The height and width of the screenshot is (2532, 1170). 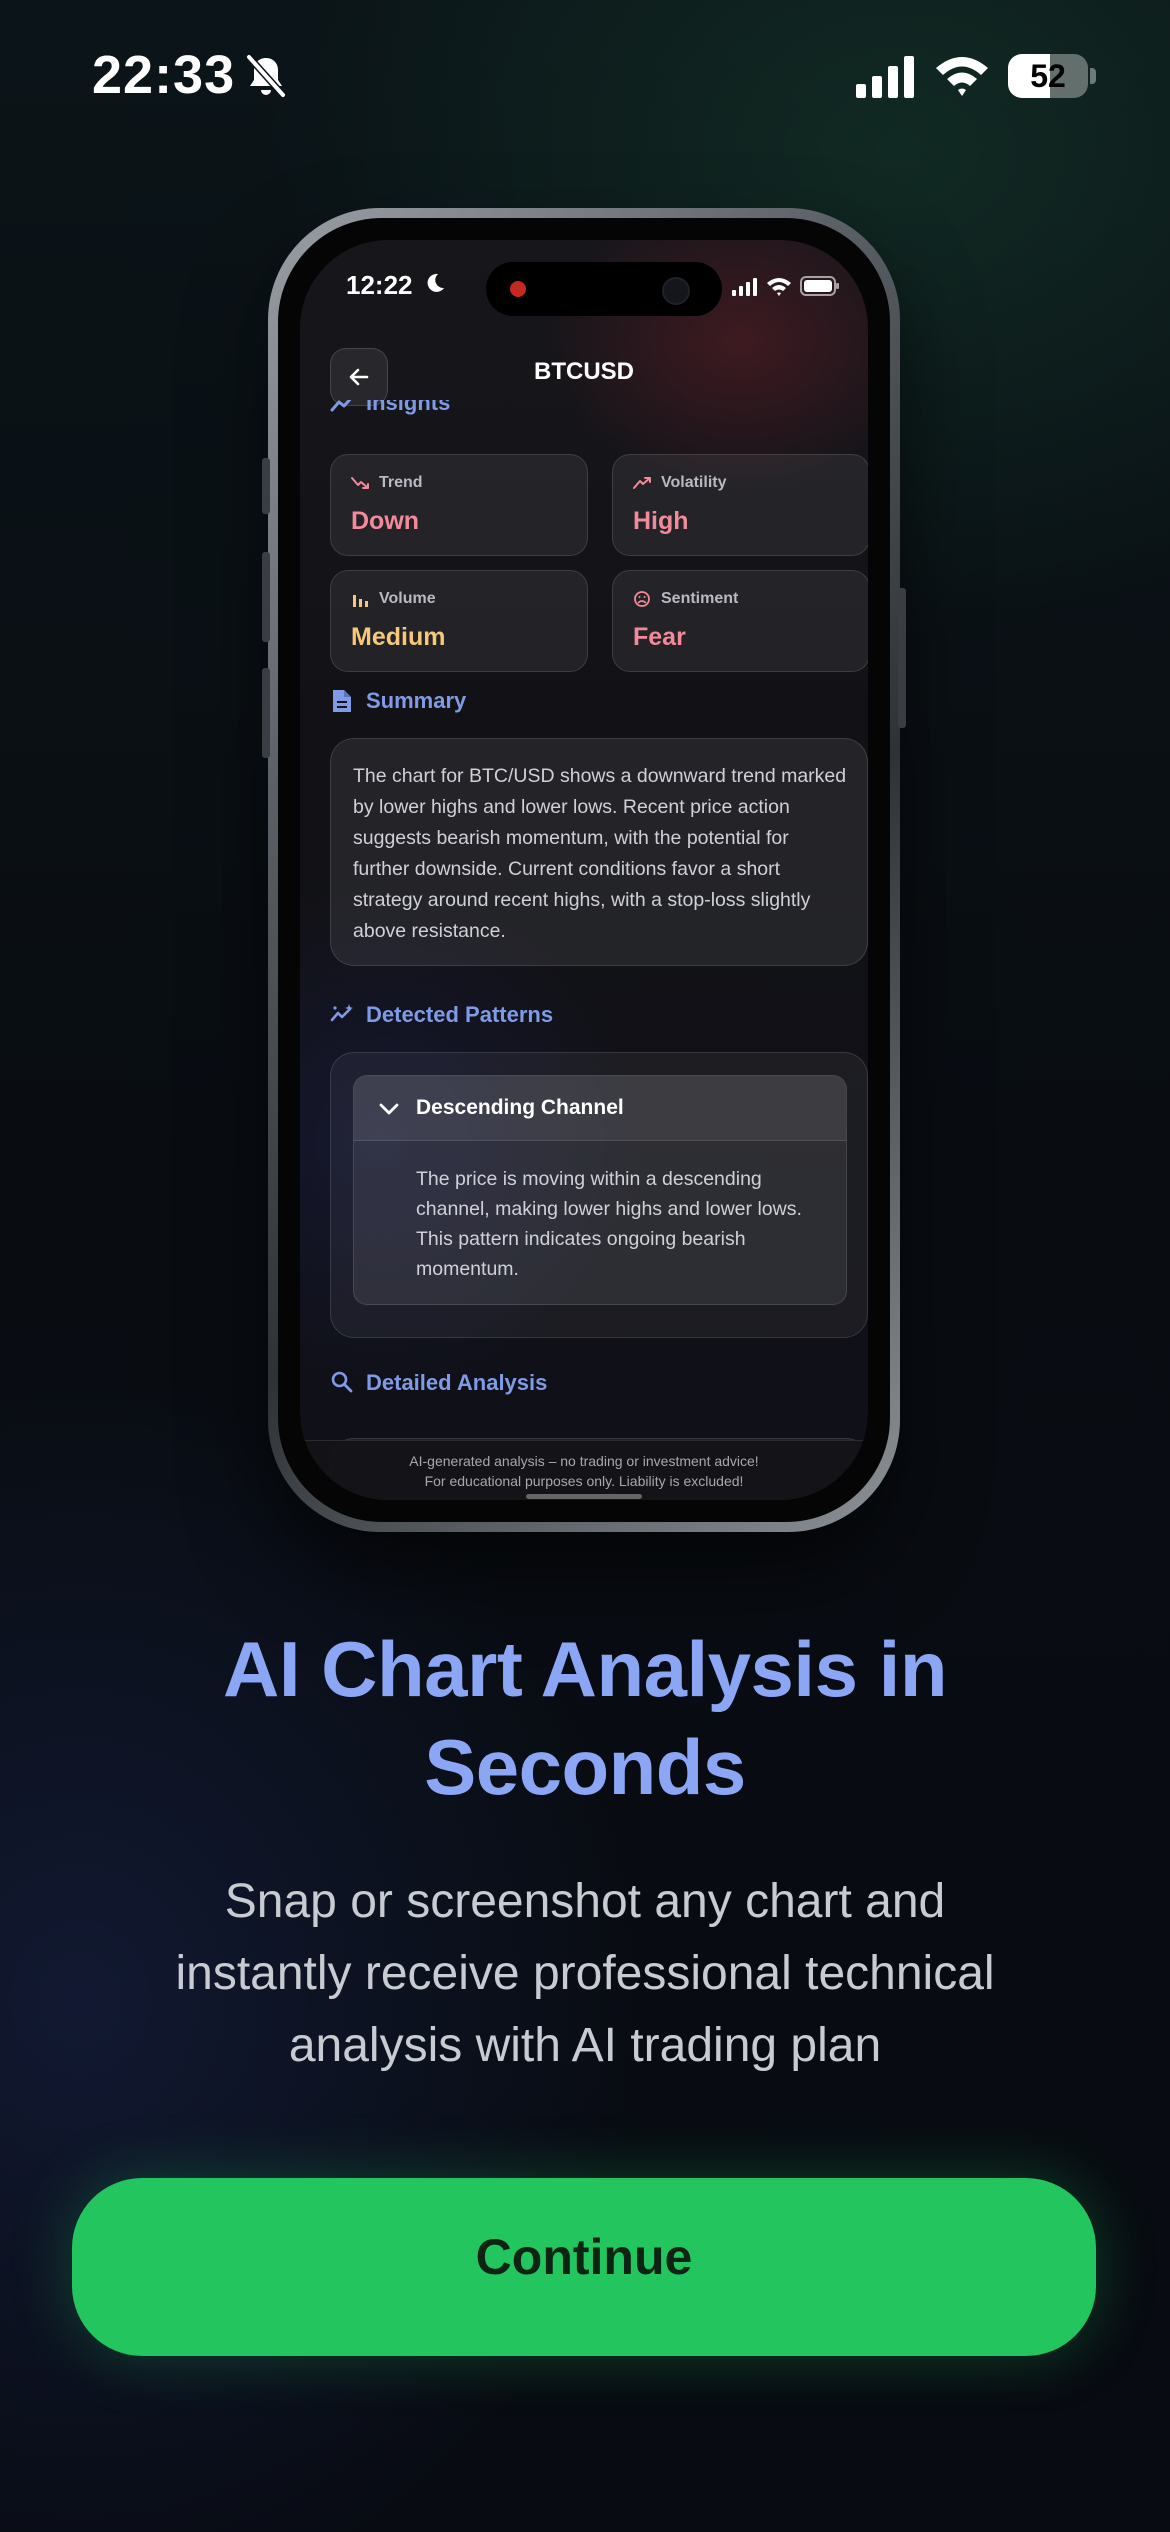 I want to click on insight-value: High, so click(x=661, y=521).